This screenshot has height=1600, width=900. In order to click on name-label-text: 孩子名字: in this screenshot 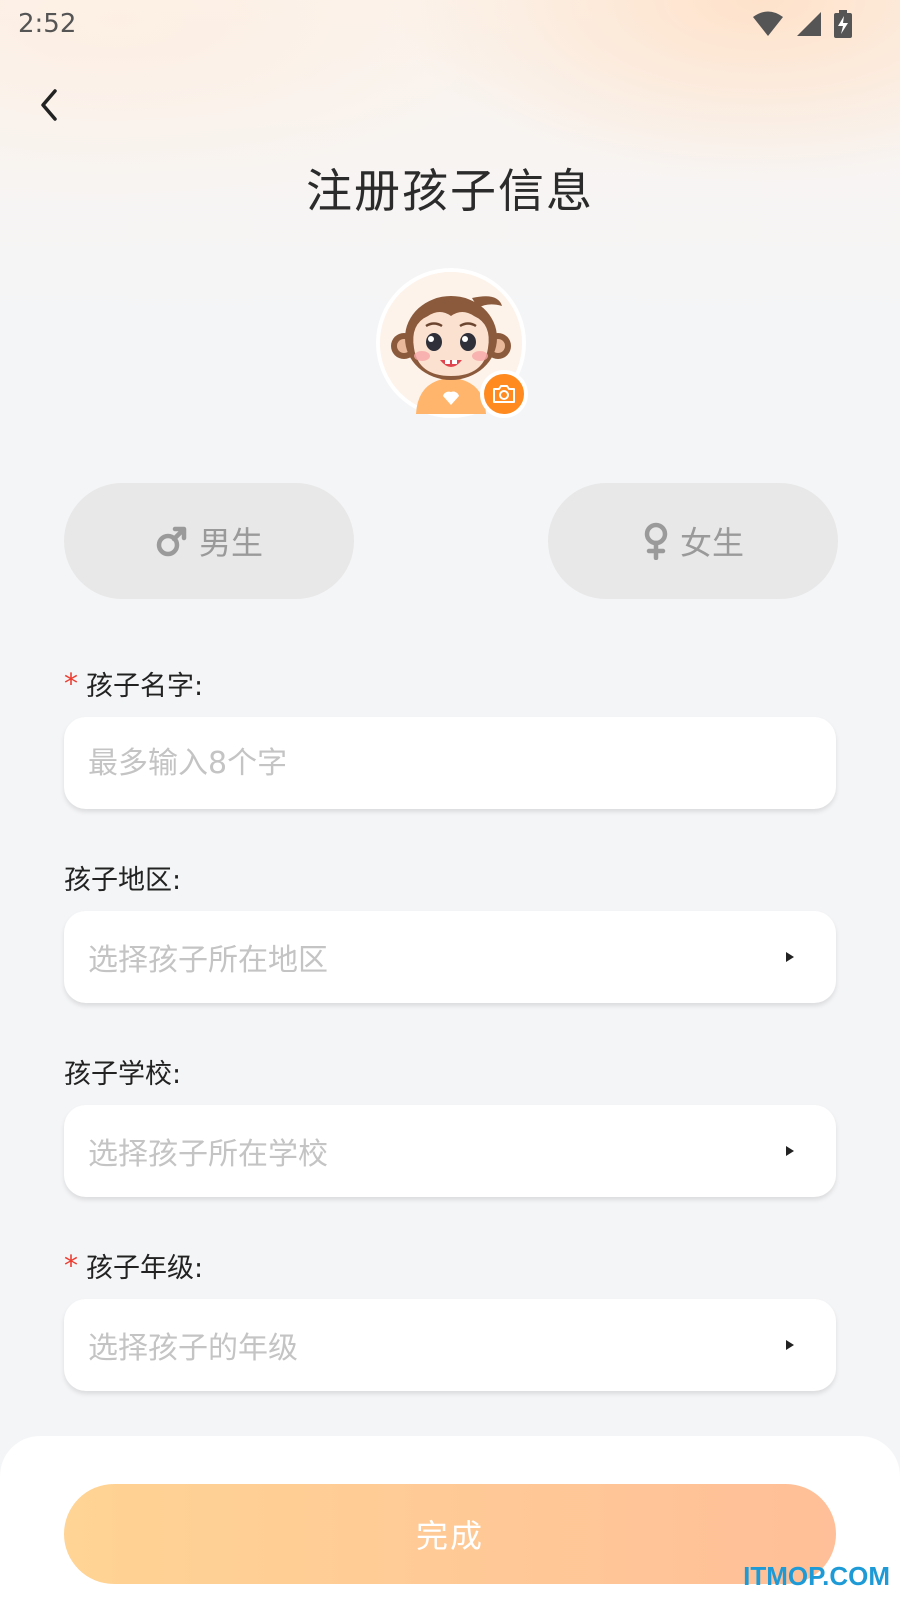, I will do `click(145, 686)`.